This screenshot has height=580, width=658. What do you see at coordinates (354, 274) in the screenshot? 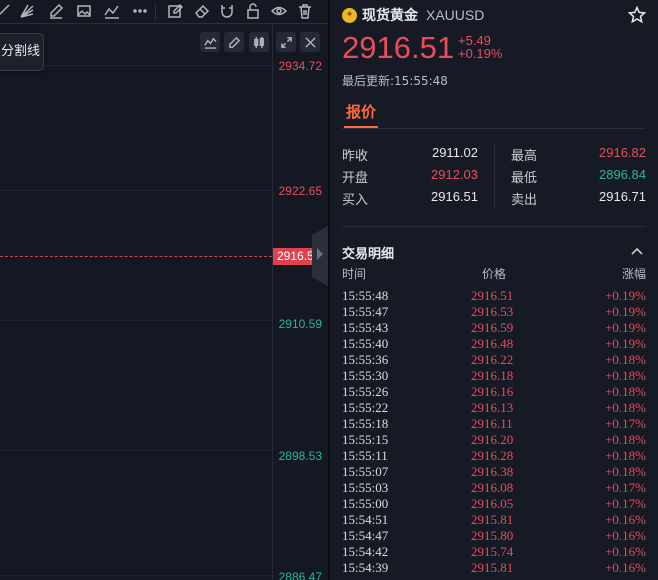
I see `trades-header-time: 时间` at bounding box center [354, 274].